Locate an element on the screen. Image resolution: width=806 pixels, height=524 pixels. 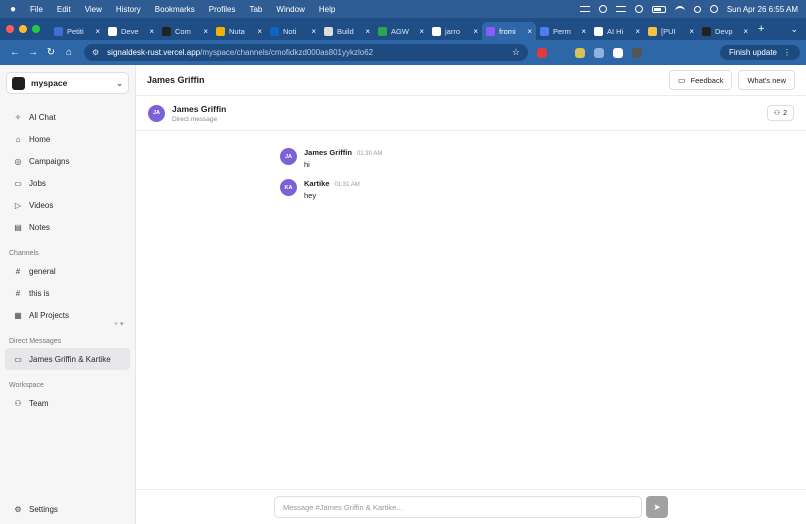
message-timestamp: 01:30 AM is located at coordinates (369, 154).